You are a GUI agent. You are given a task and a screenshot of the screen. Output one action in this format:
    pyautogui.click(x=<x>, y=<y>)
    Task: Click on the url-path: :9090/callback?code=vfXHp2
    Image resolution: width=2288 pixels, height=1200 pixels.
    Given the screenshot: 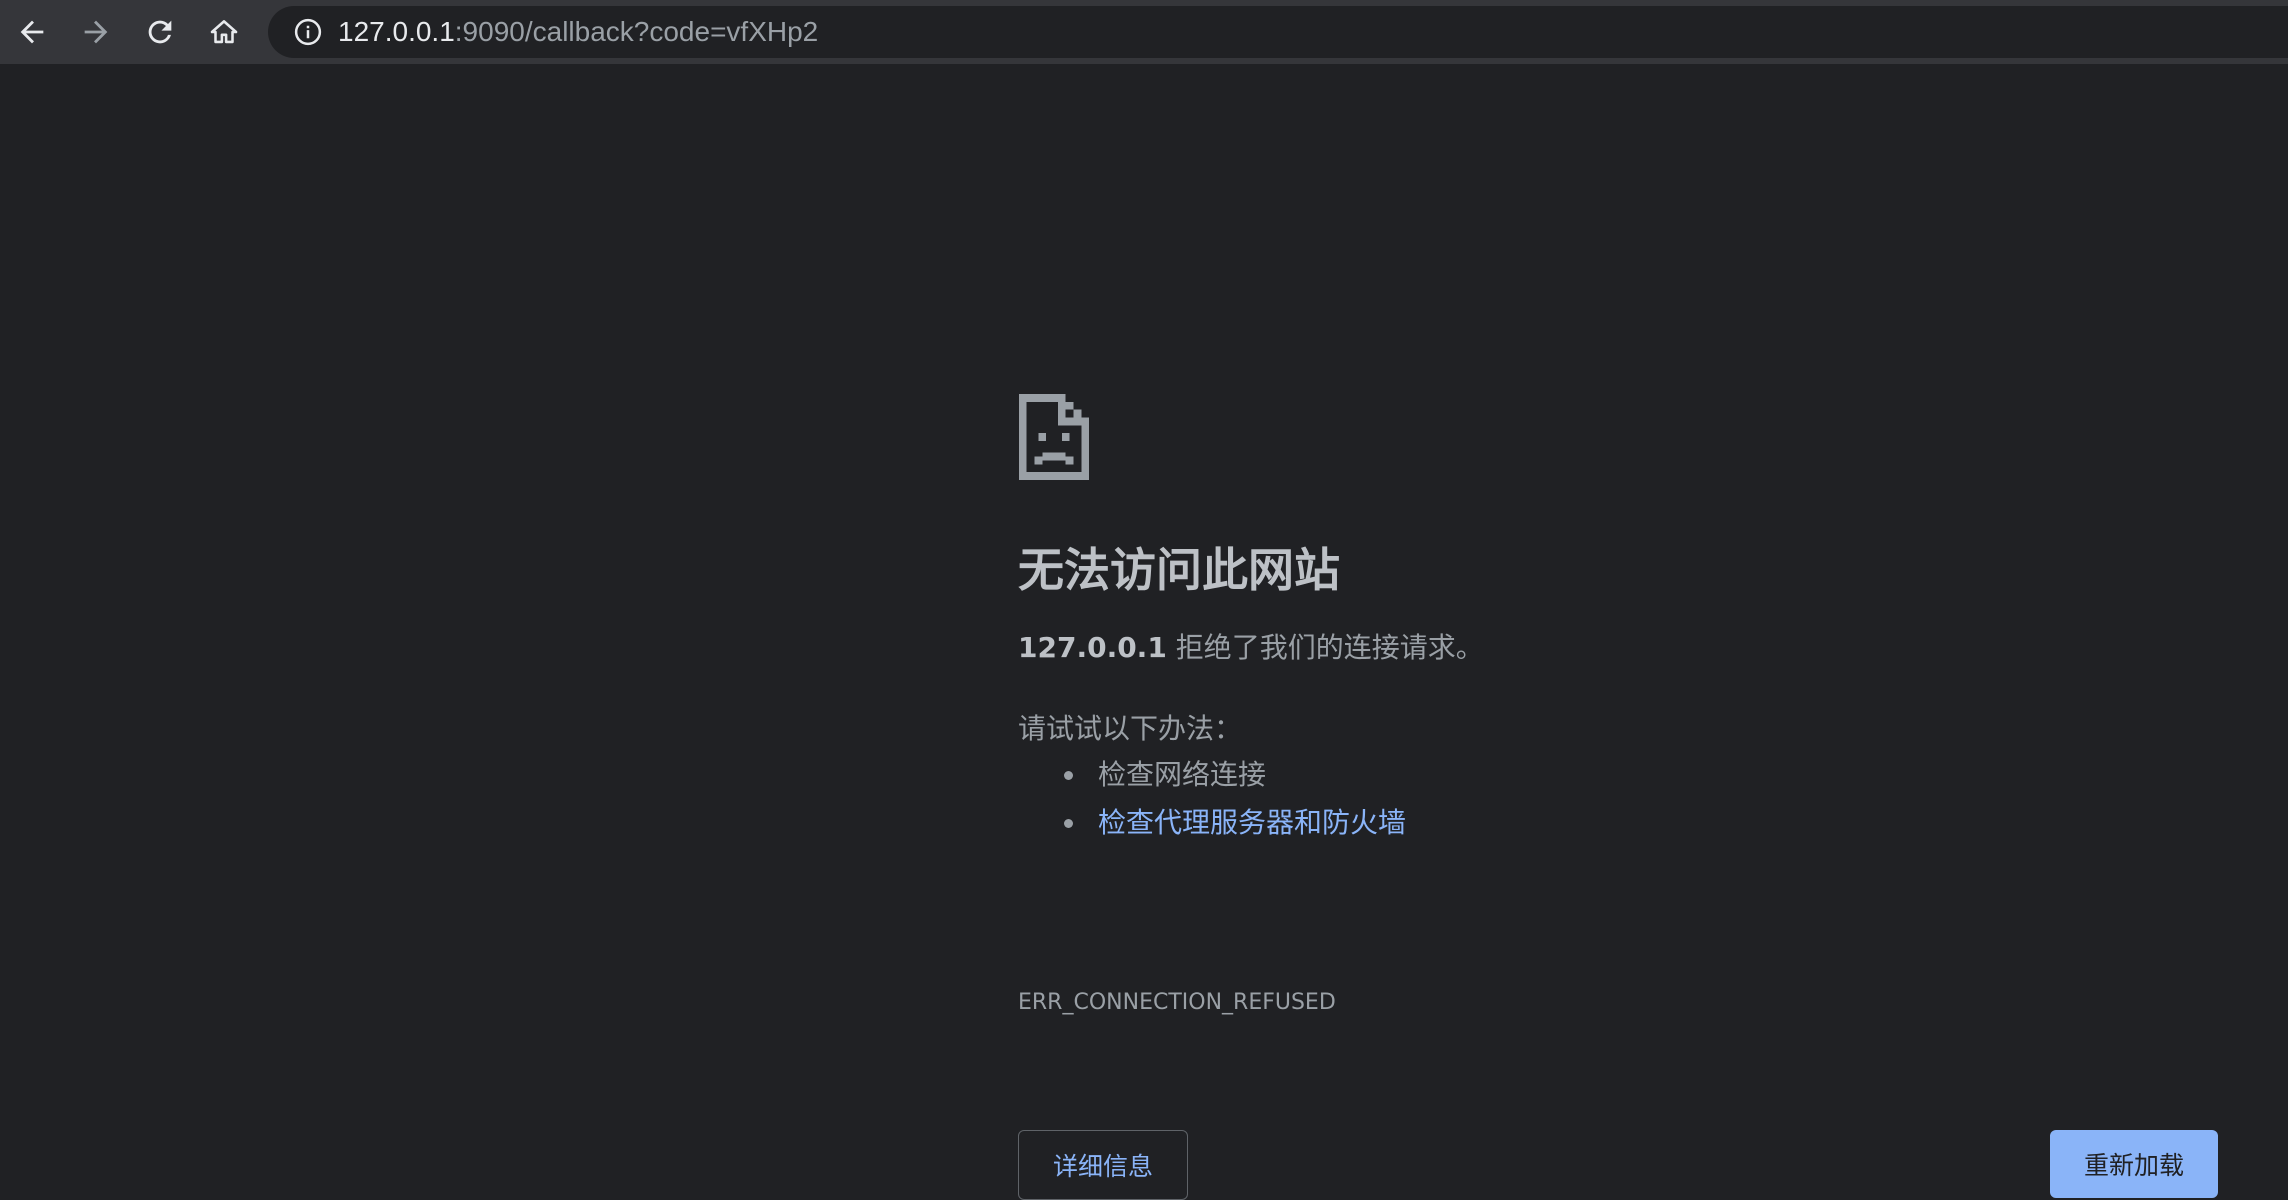 What is the action you would take?
    pyautogui.click(x=636, y=31)
    